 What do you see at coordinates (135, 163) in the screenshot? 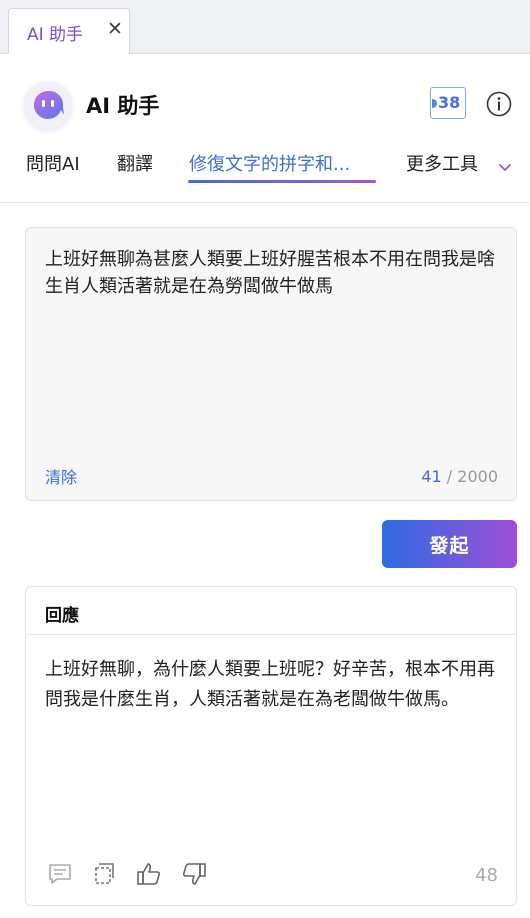
I see `tab-translate: 翻譯` at bounding box center [135, 163].